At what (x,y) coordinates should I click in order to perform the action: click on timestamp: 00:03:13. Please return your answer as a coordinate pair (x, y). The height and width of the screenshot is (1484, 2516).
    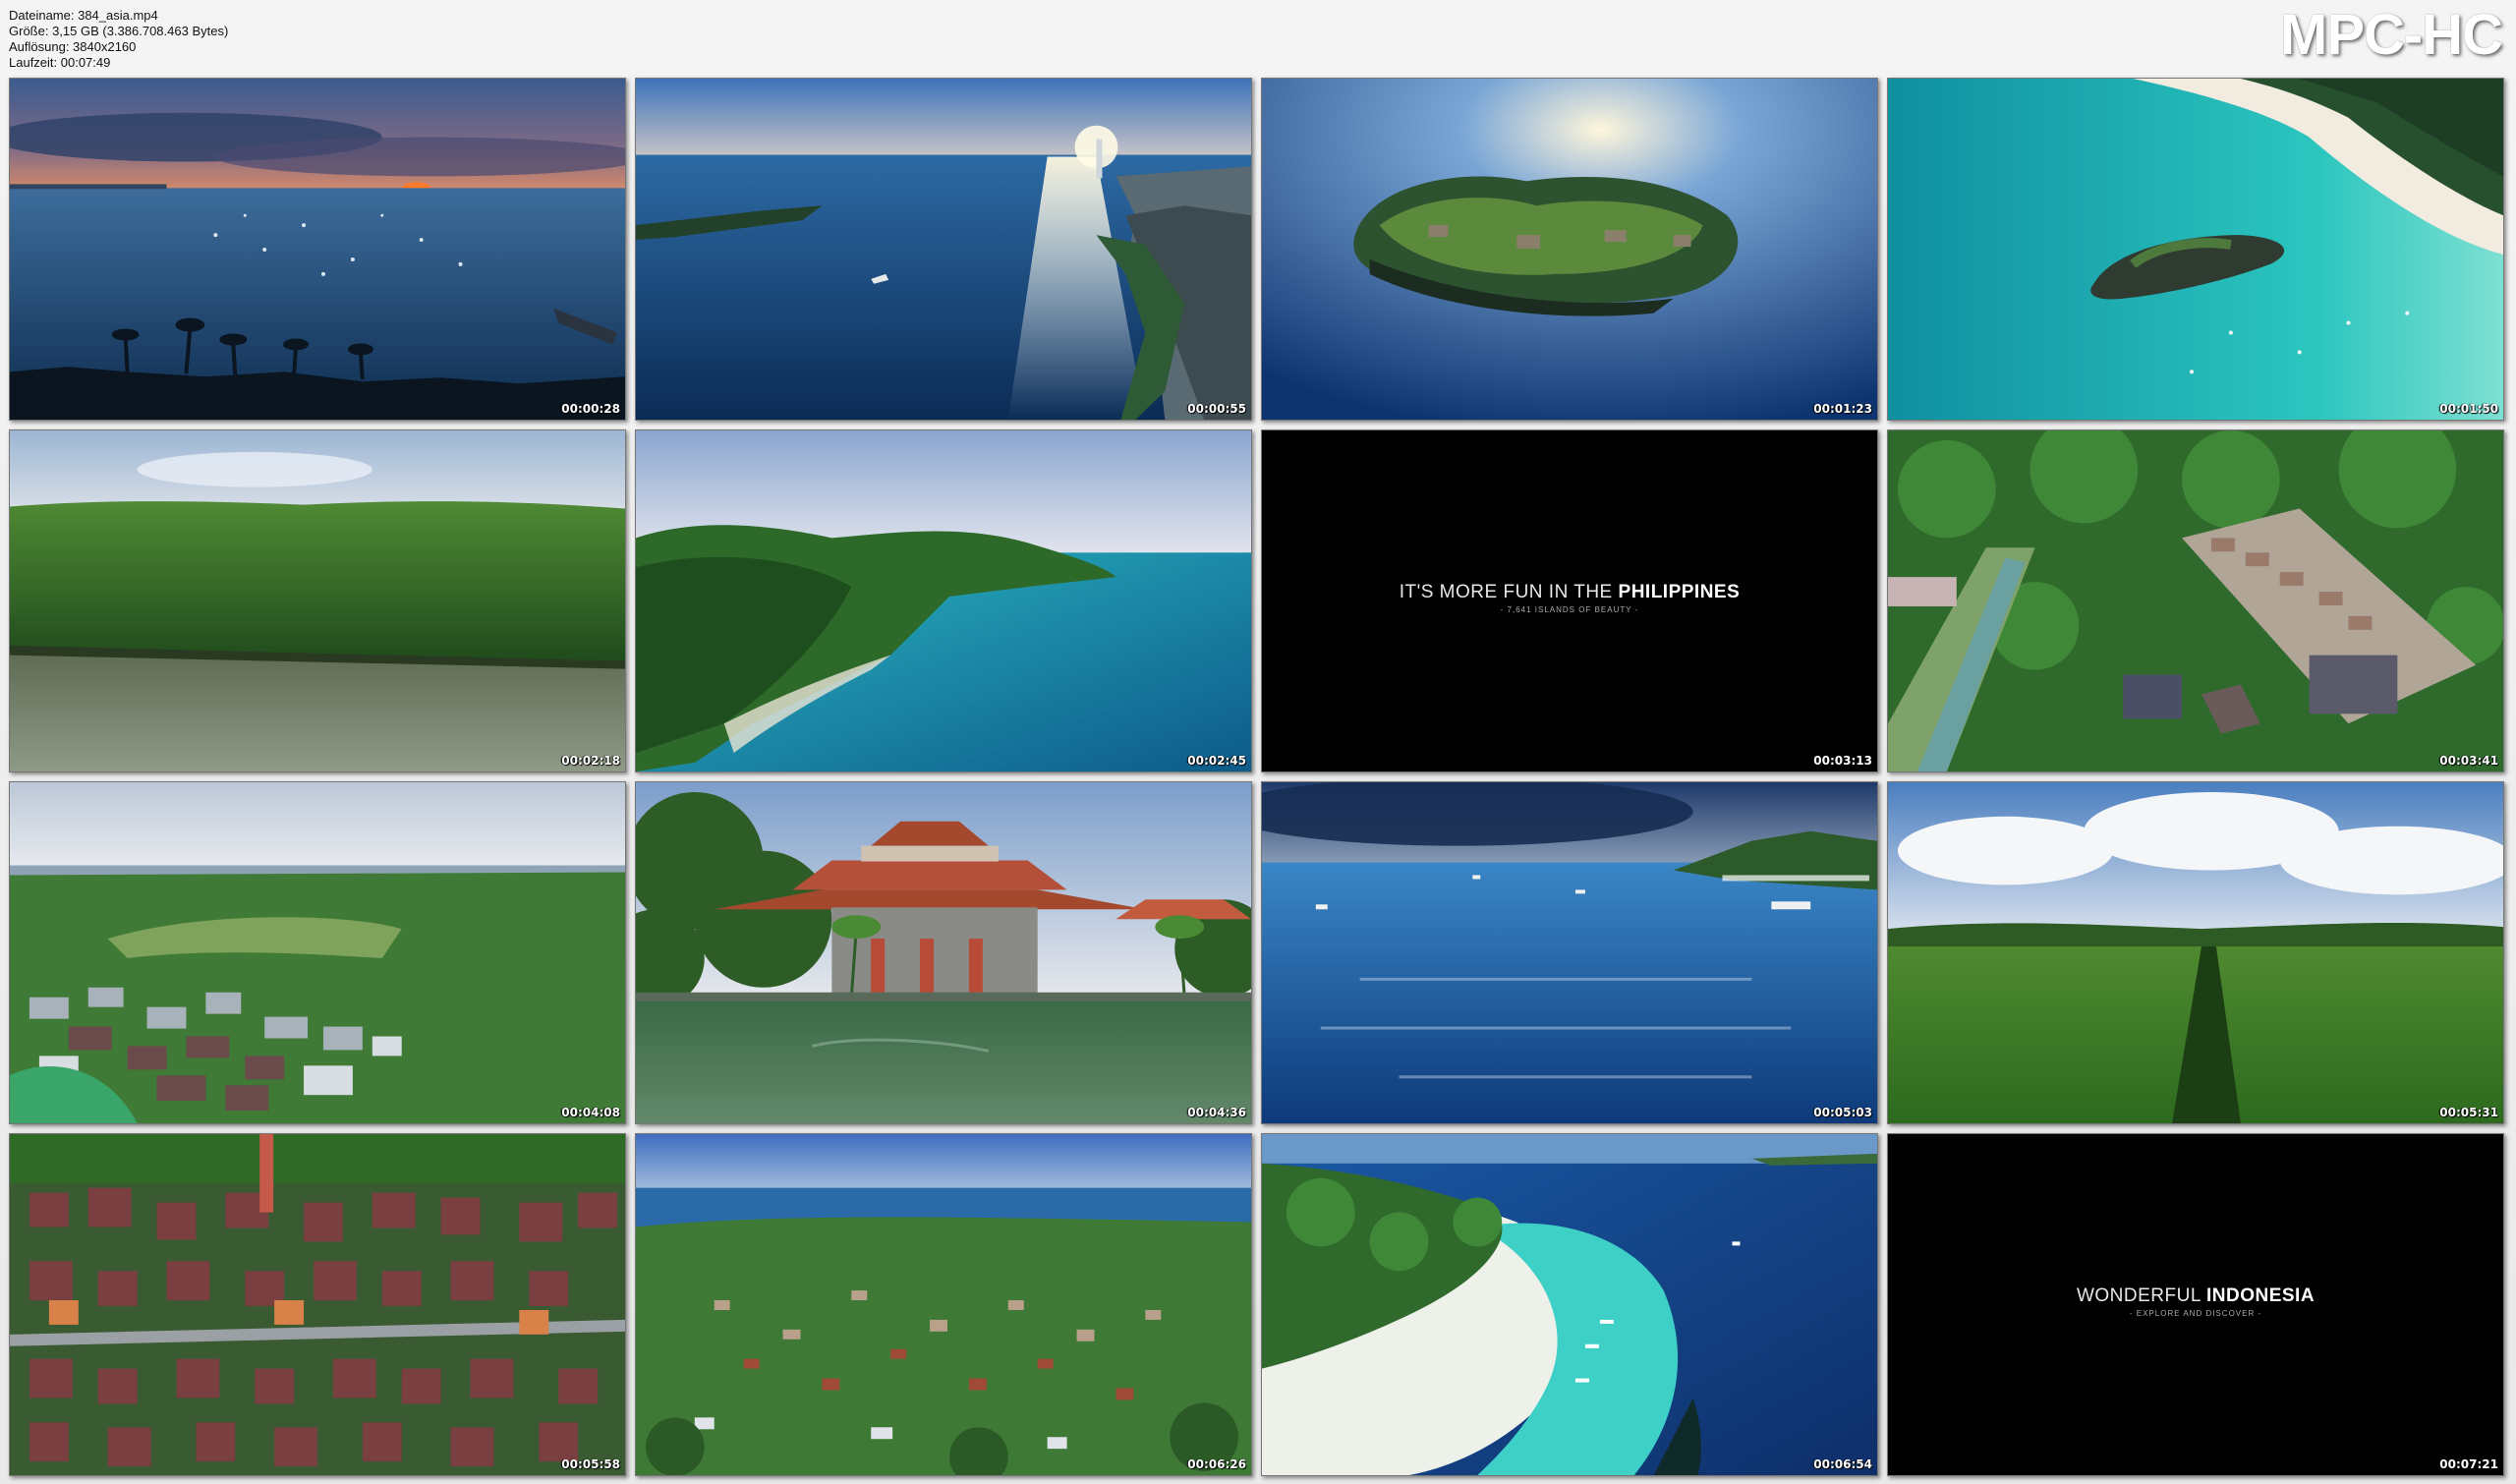
    Looking at the image, I should click on (1842, 761).